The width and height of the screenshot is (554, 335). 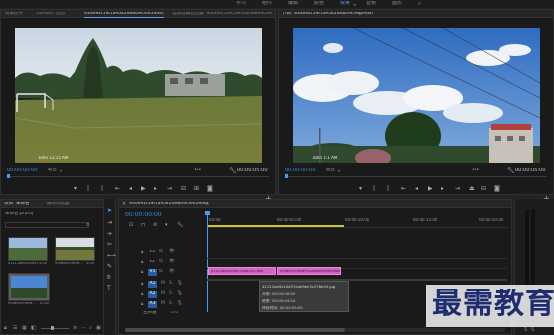 What do you see at coordinates (371, 3) in the screenshot?
I see `workspace-audio: 音频` at bounding box center [371, 3].